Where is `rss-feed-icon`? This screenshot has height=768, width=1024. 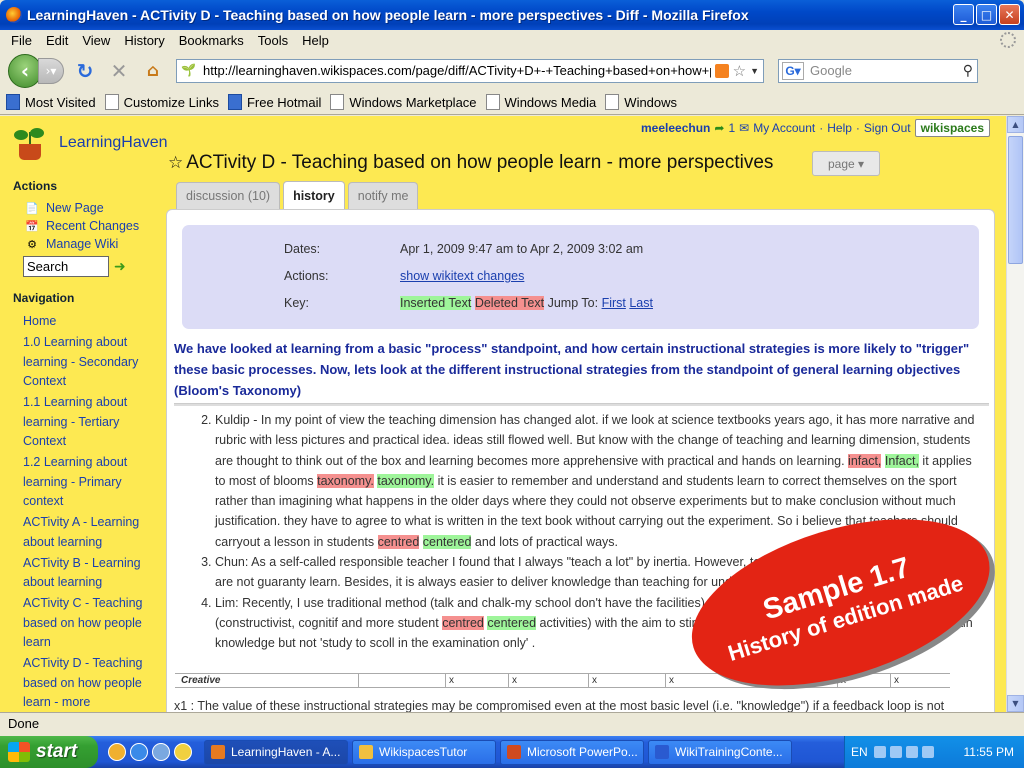 rss-feed-icon is located at coordinates (721, 70).